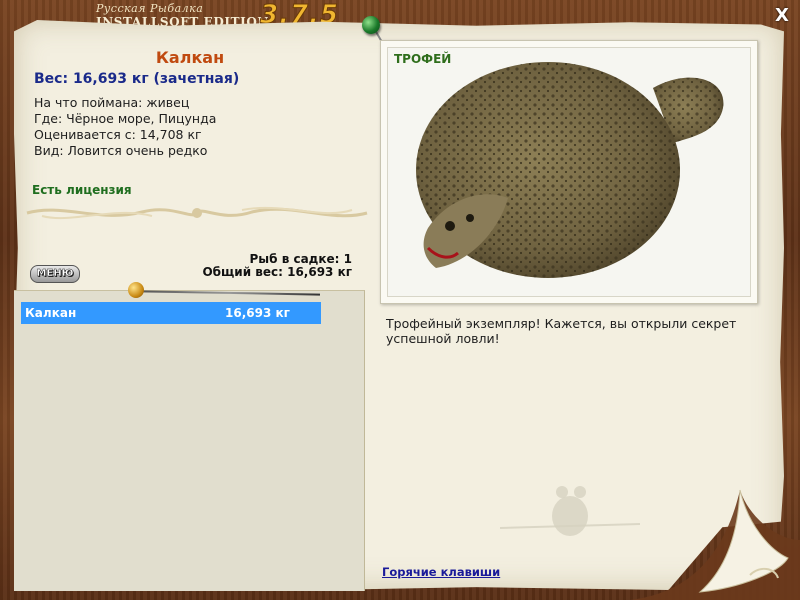  I want to click on fish-weight: Вес: 16,693 кг (зачетная), so click(137, 79).